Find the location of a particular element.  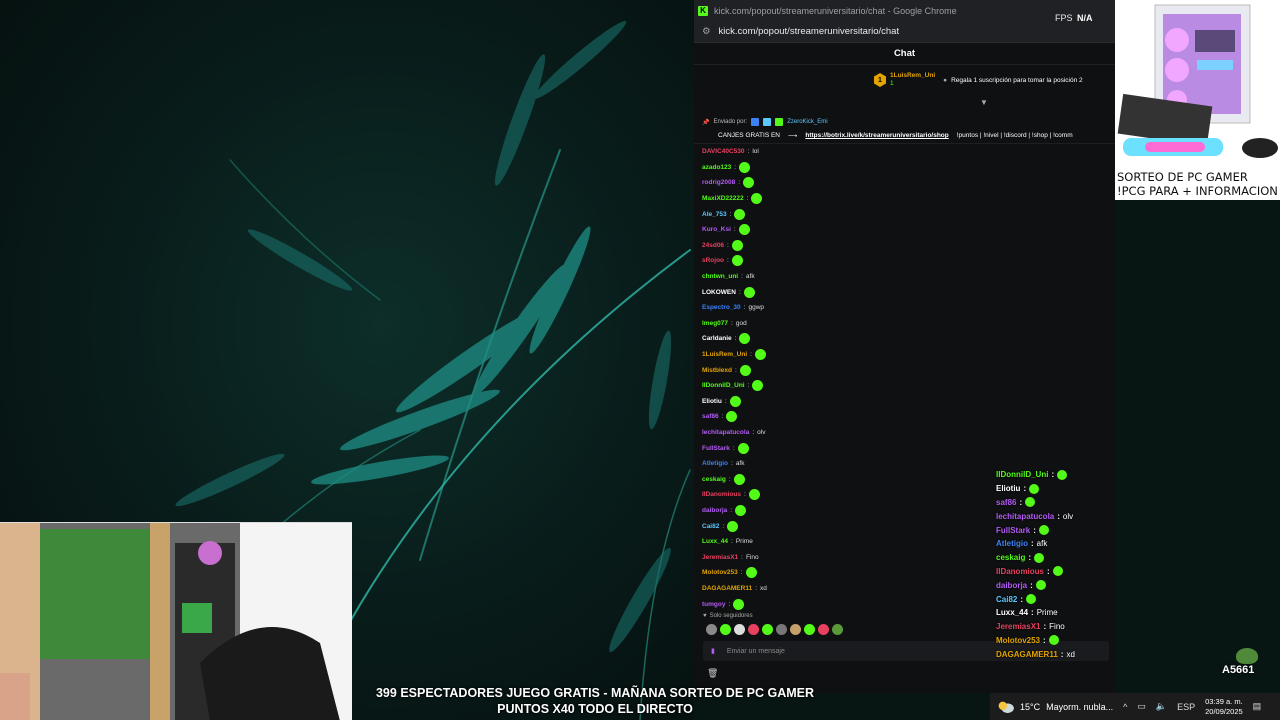

chat-username: 1LuisRem_Uni is located at coordinates (724, 354).